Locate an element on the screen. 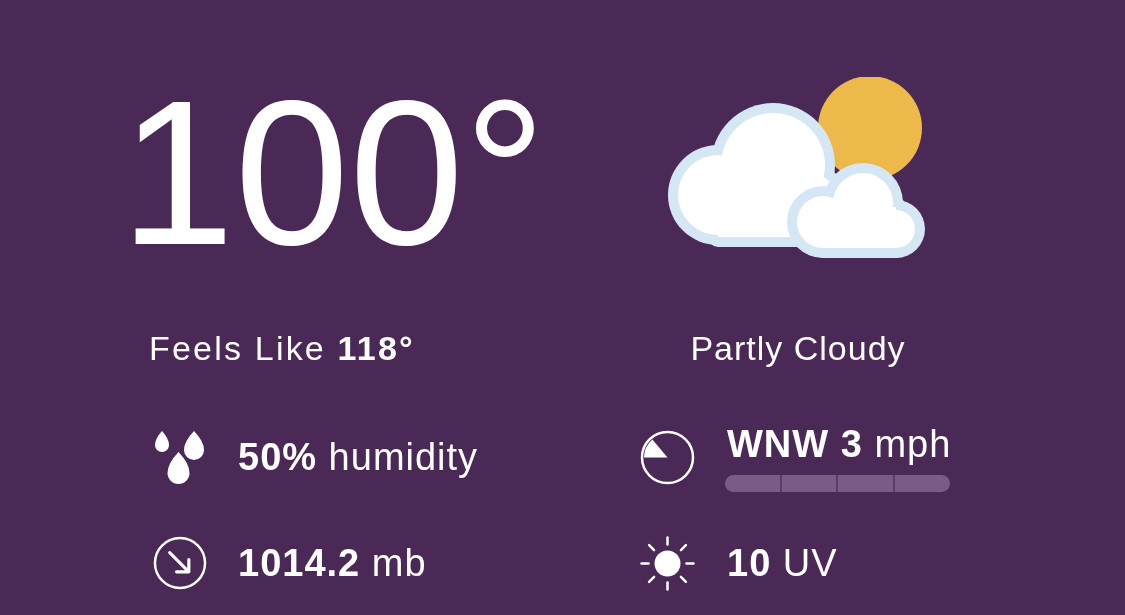 Image resolution: width=1125 pixels, height=615 pixels. temperature-reading: 100° is located at coordinates (333, 173).